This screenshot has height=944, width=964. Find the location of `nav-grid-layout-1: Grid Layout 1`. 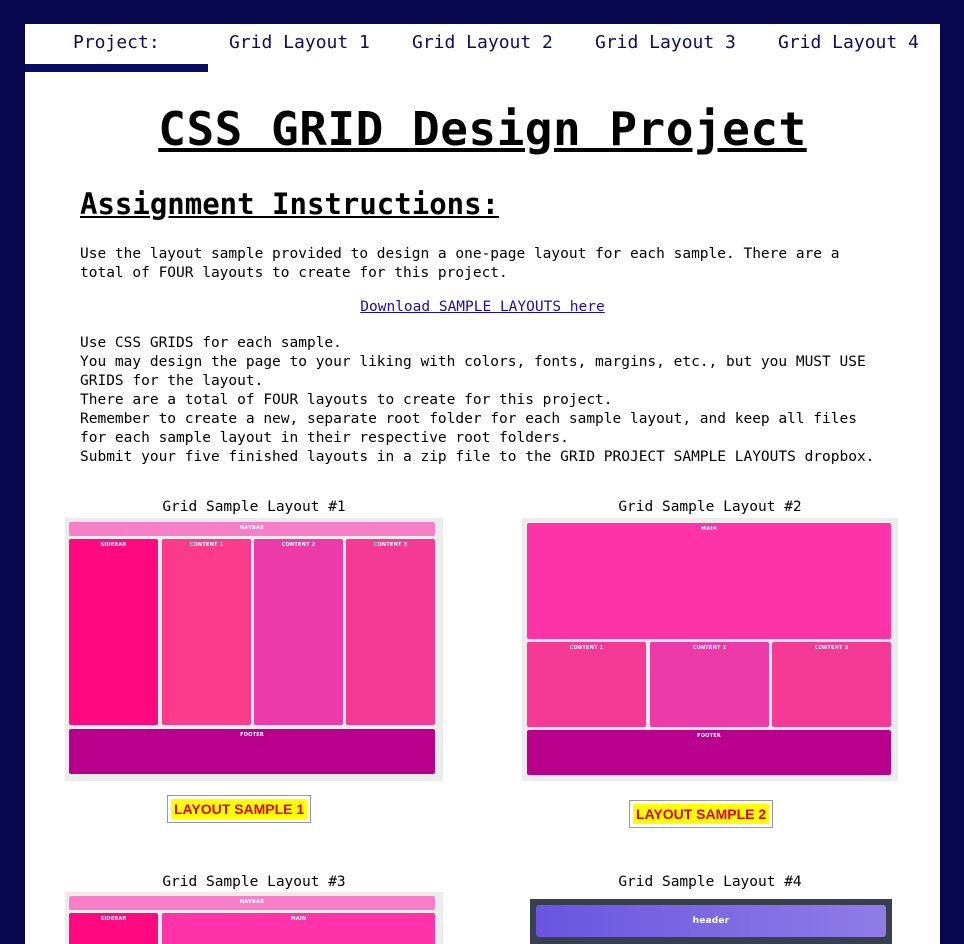

nav-grid-layout-1: Grid Layout 1 is located at coordinates (299, 42).